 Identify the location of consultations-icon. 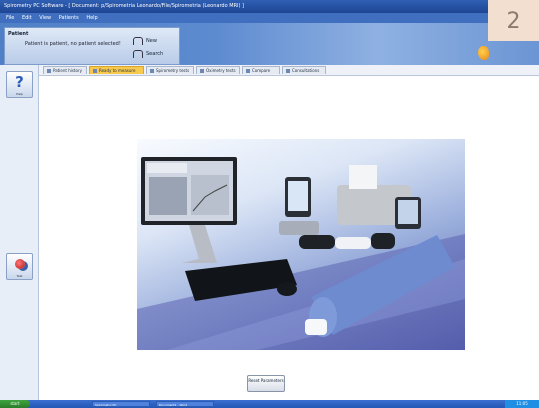
(288, 71).